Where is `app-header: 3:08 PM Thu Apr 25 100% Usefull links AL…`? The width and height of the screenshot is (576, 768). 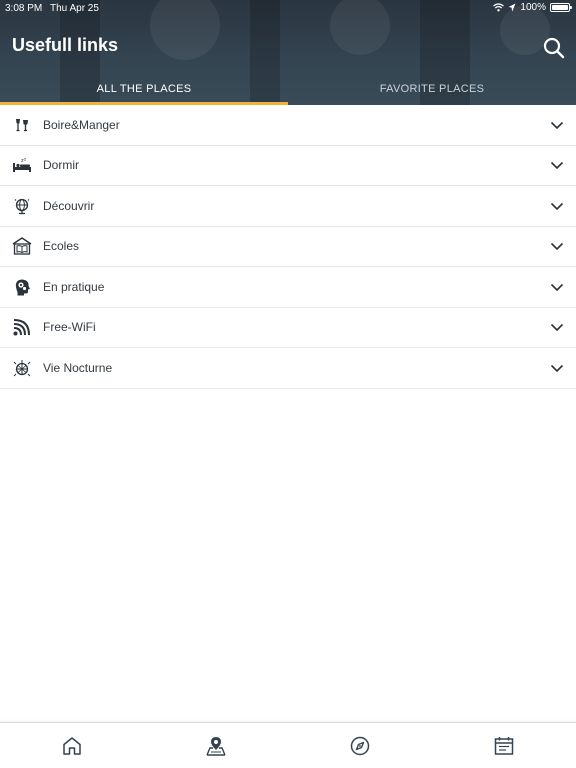 app-header: 3:08 PM Thu Apr 25 100% Usefull links AL… is located at coordinates (288, 52).